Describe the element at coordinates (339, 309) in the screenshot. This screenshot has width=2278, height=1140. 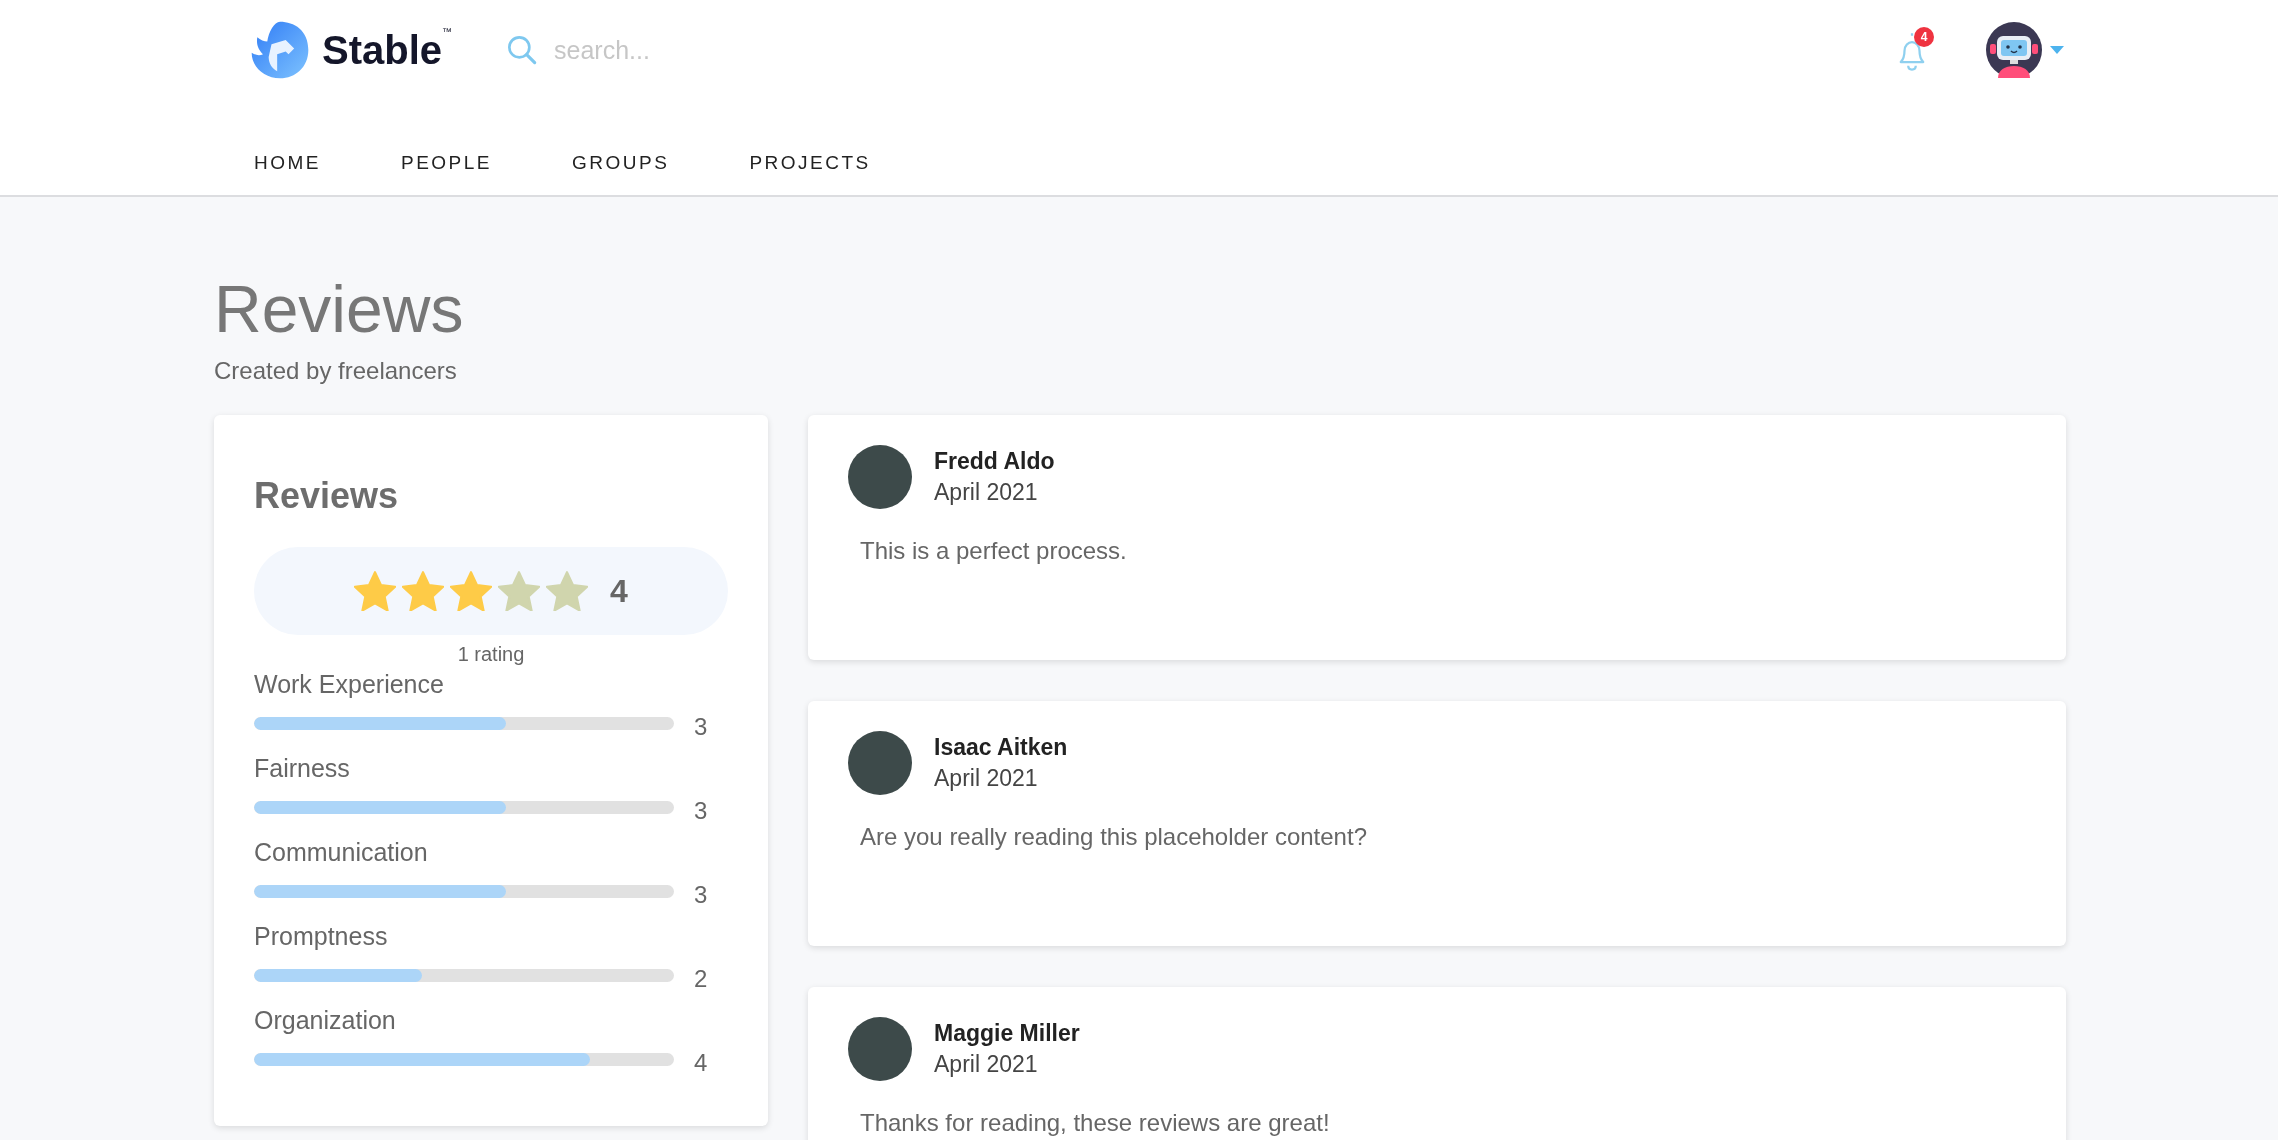
I see `page-title: Reviews` at that location.